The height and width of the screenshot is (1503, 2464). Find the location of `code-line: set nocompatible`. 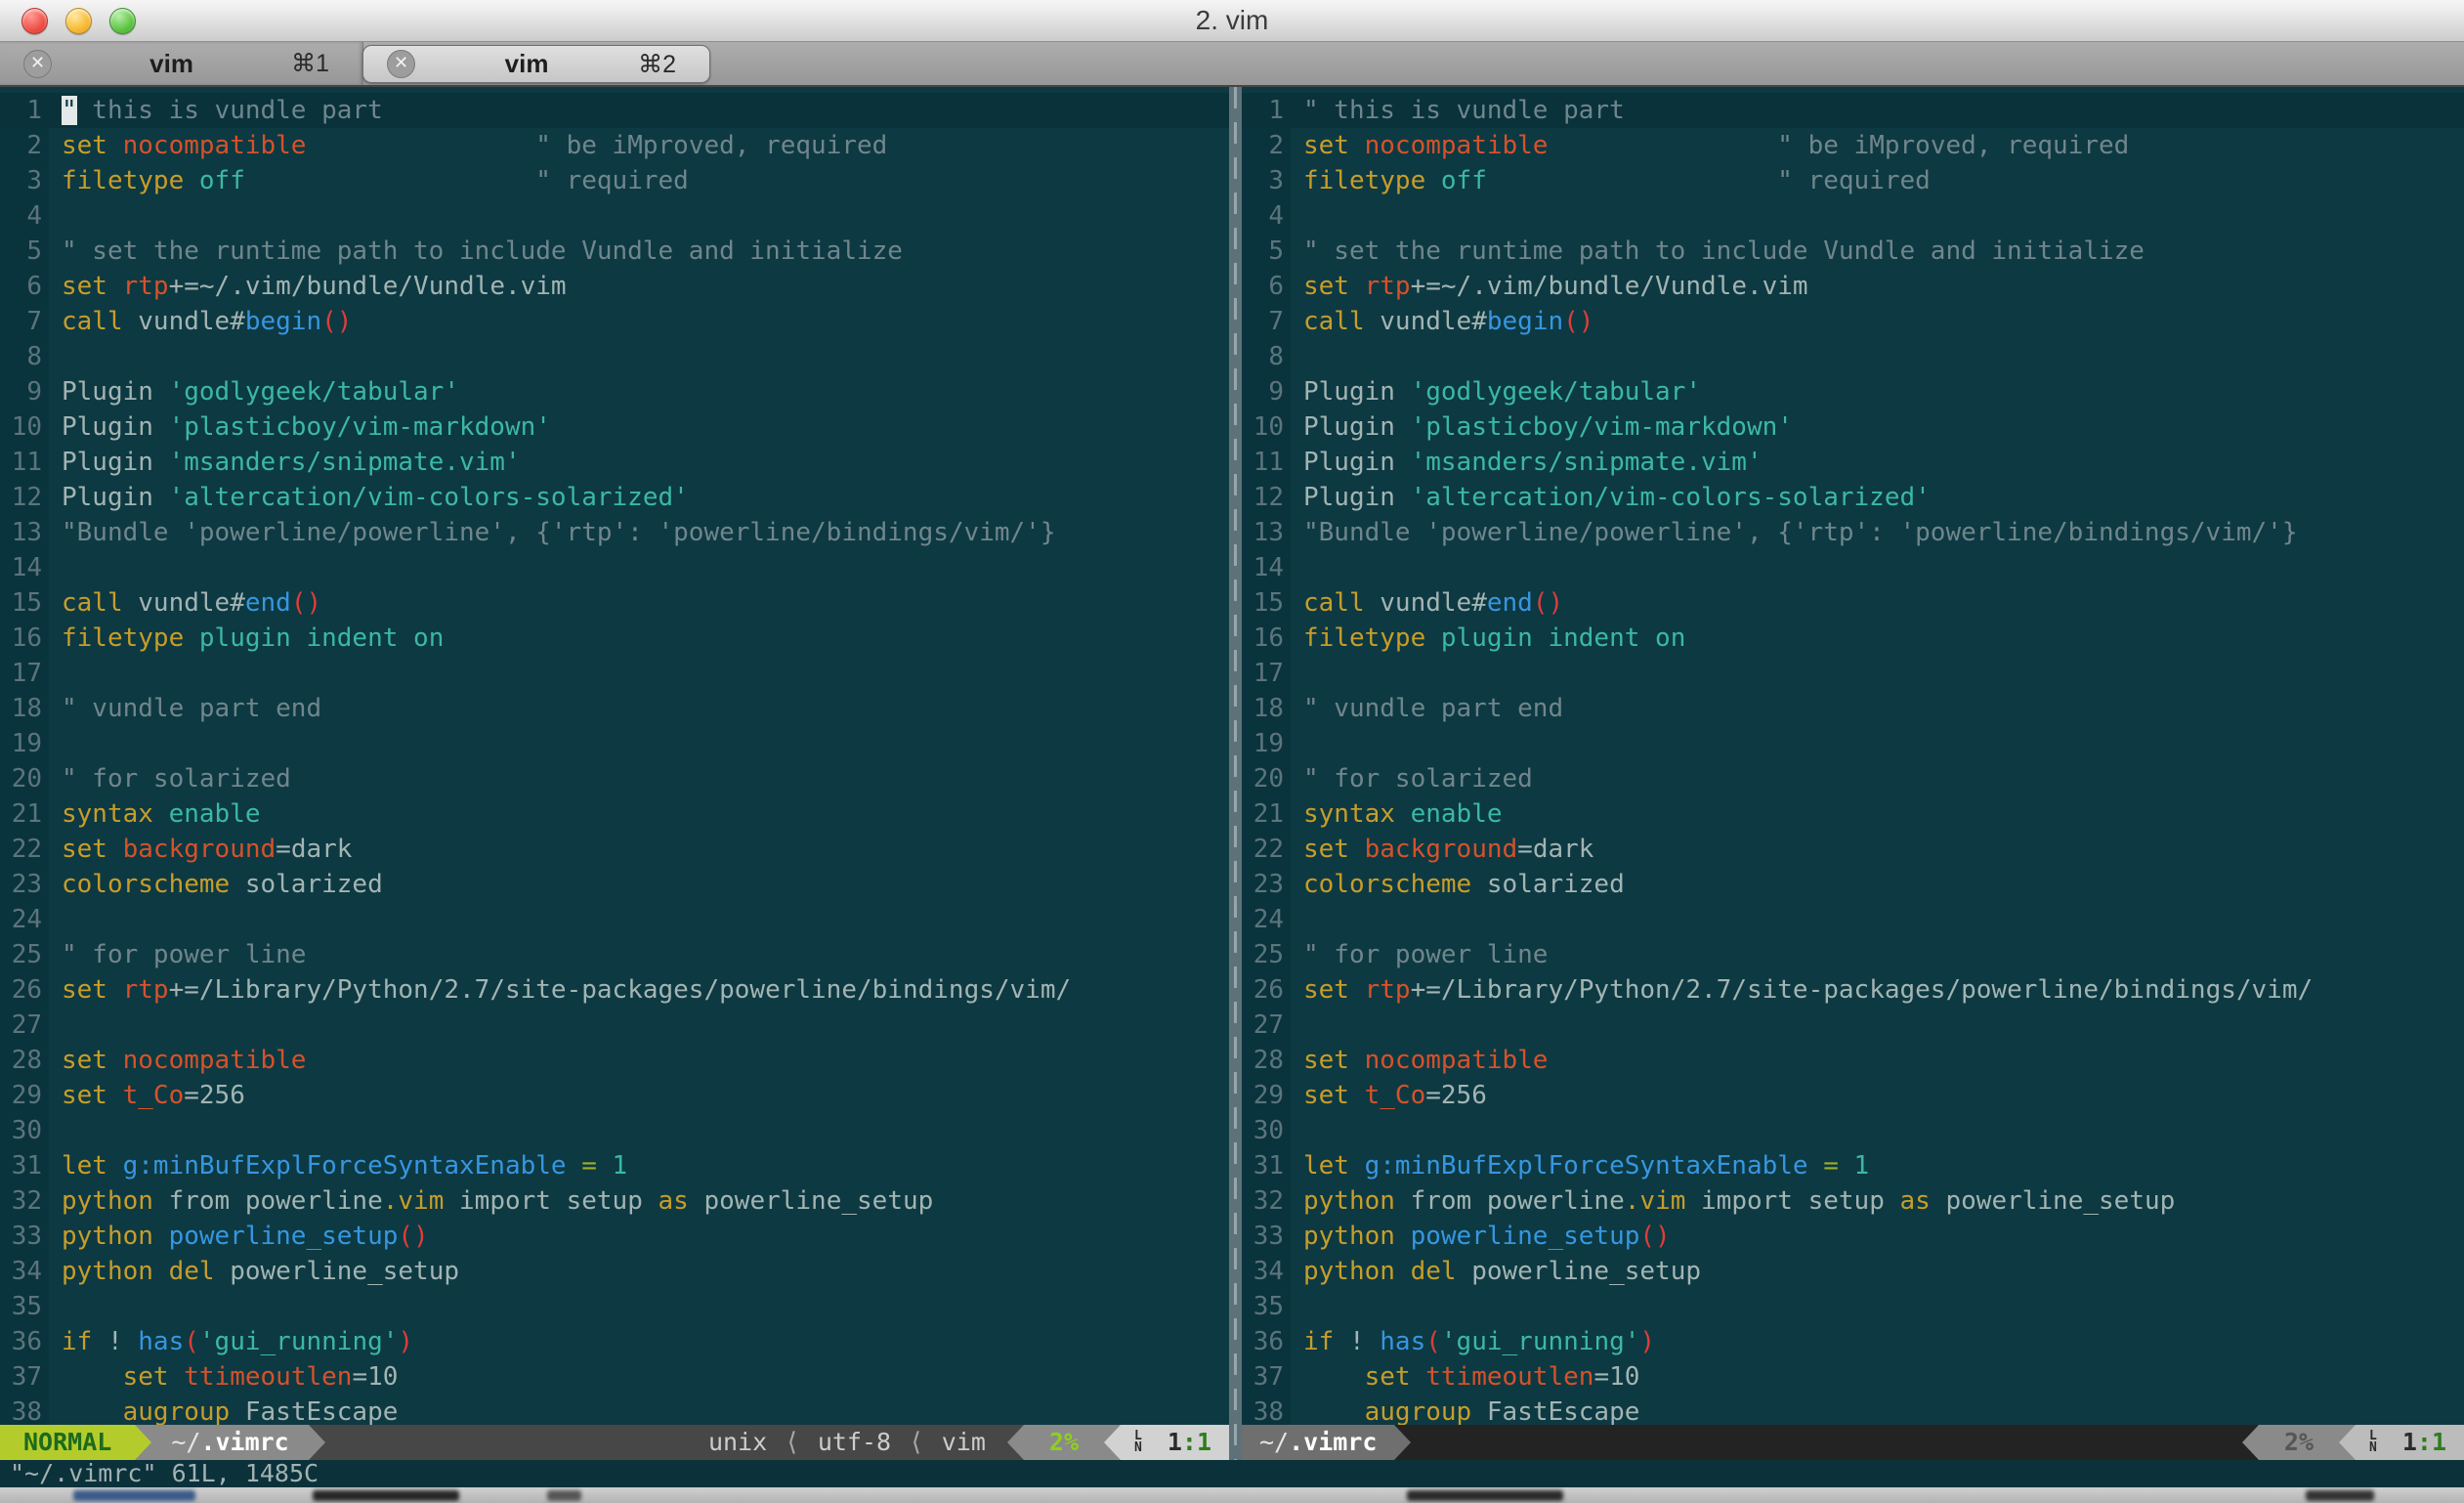

code-line: set nocompatible is located at coordinates (1426, 1060).